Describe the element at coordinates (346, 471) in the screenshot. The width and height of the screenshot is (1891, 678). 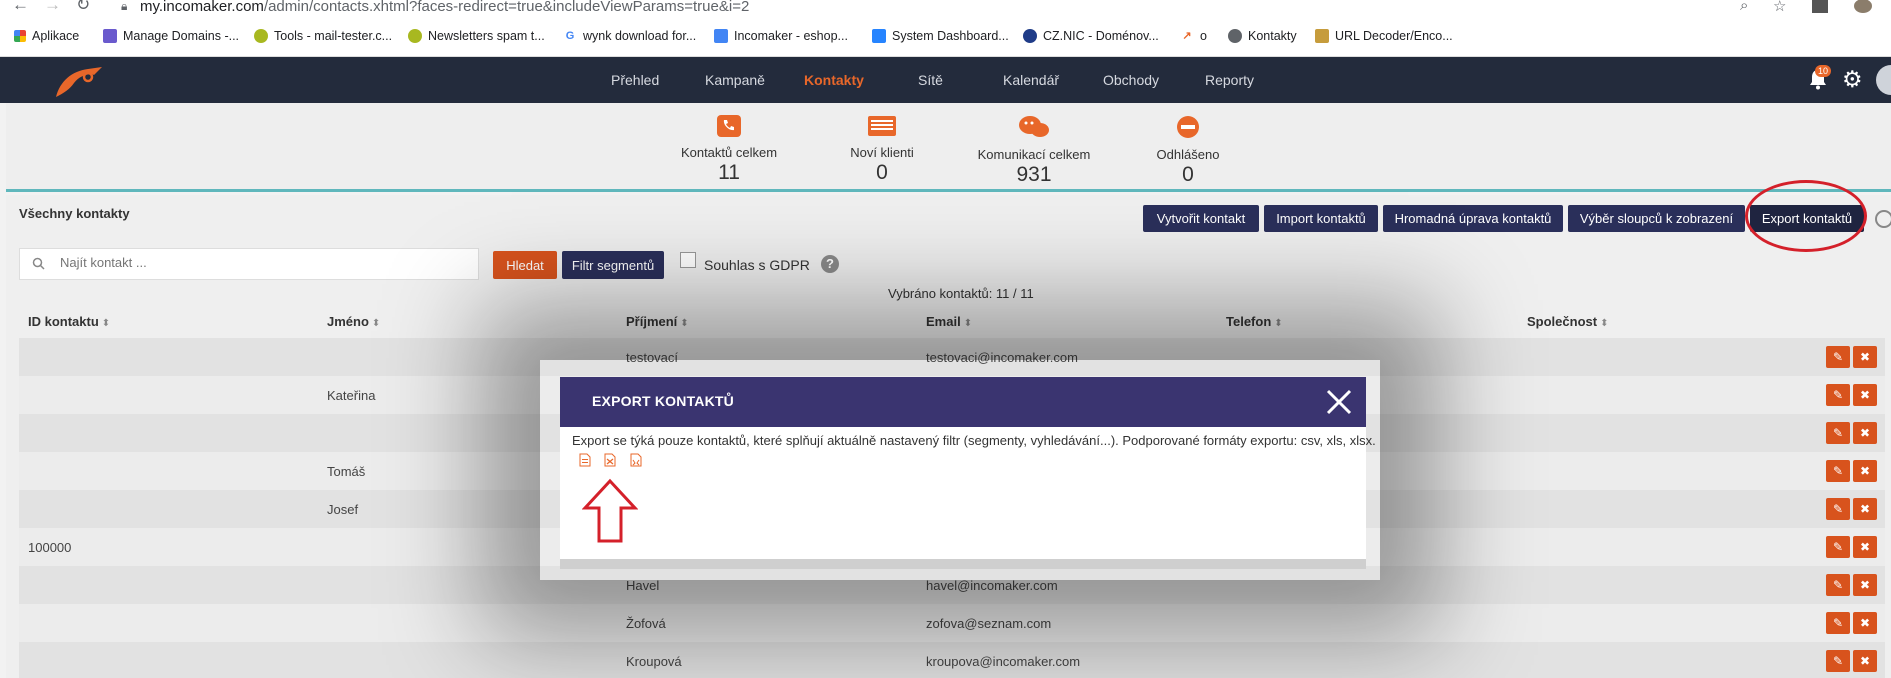
I see `cell-first-name: Tomáš` at that location.